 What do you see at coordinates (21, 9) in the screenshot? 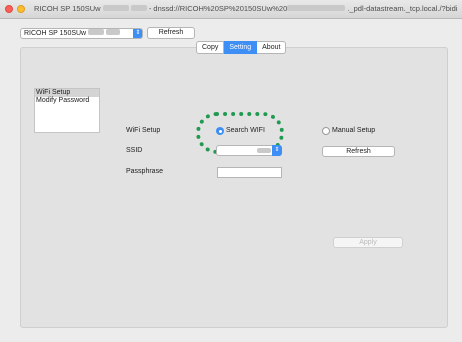
I see `minimize-window-button` at bounding box center [21, 9].